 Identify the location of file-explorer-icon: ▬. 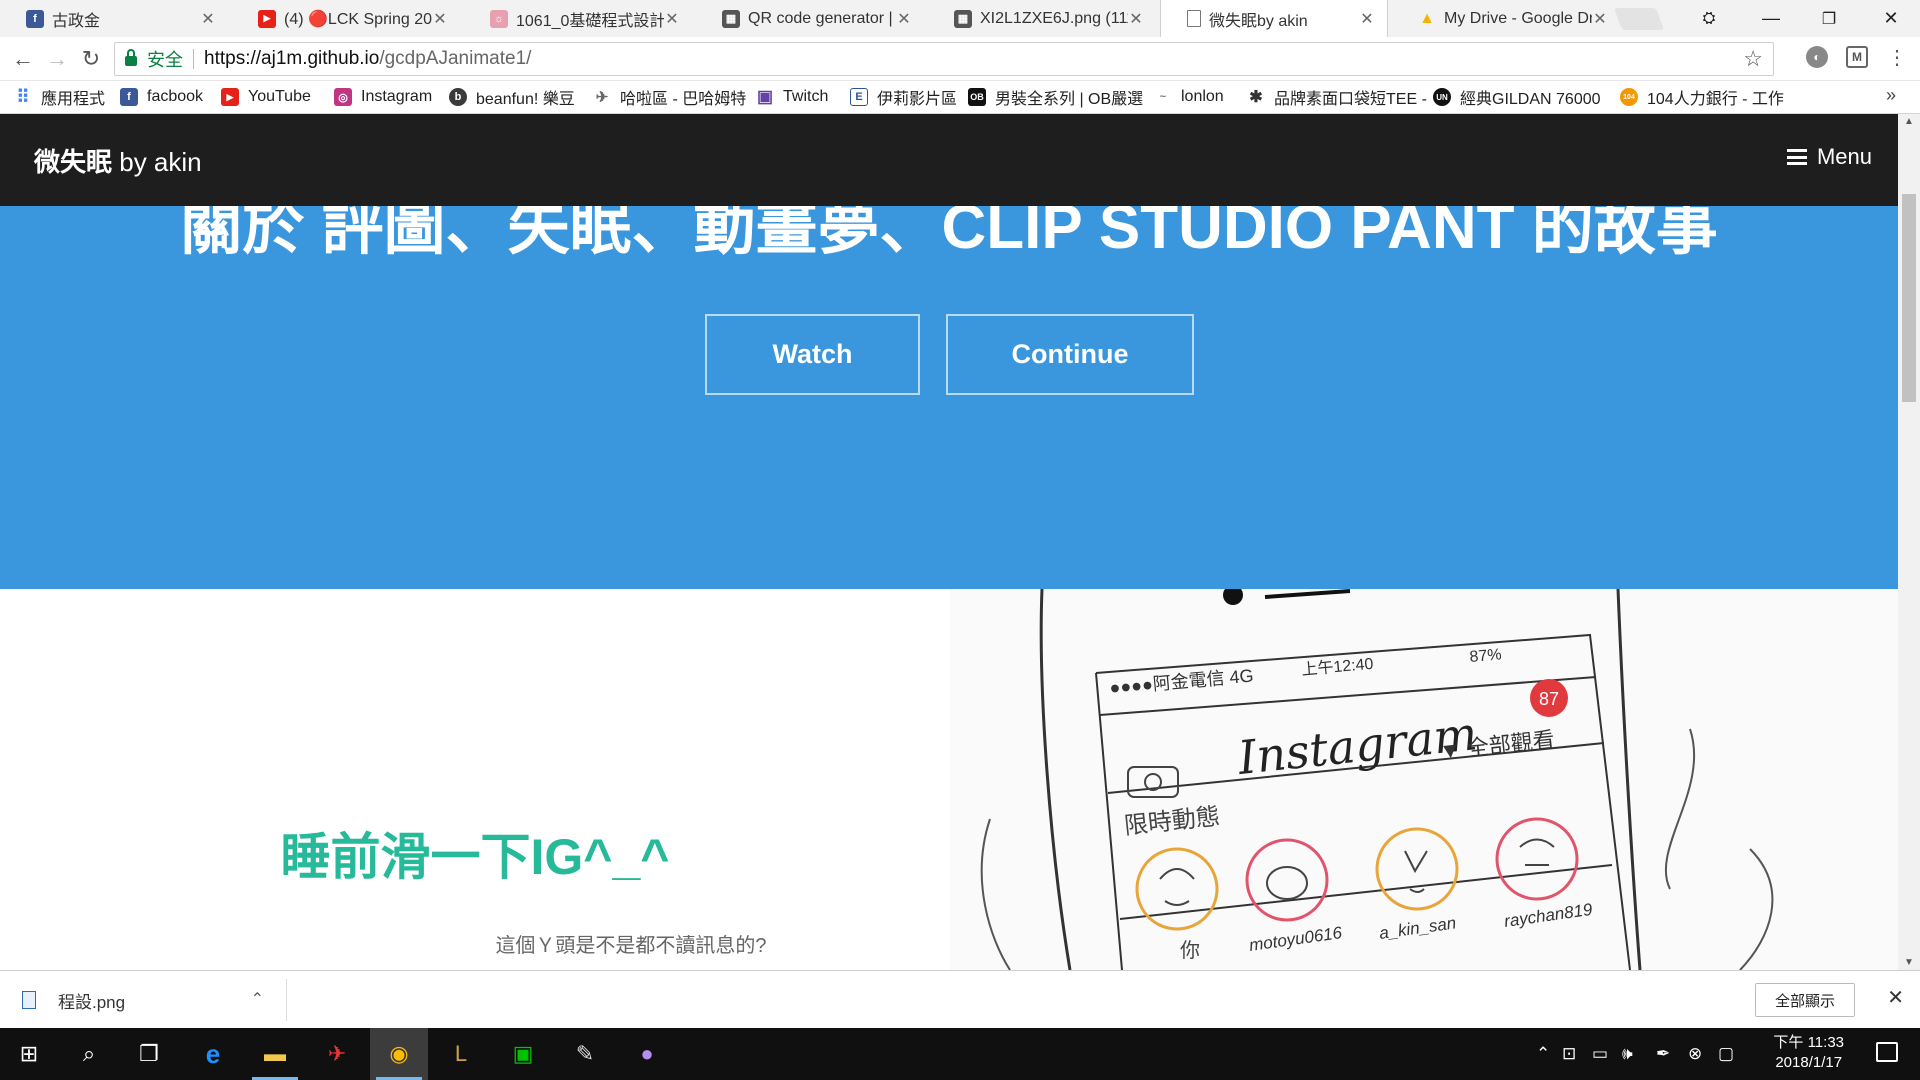
(275, 1054).